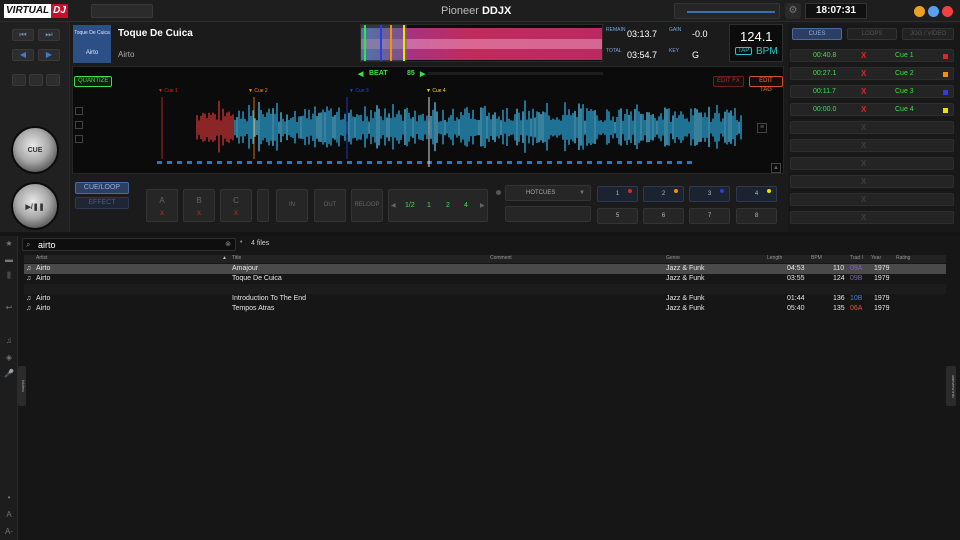 The image size is (960, 540). Describe the element at coordinates (766, 84) in the screenshot. I see `edit-tag-button: EDIT TAG` at that location.